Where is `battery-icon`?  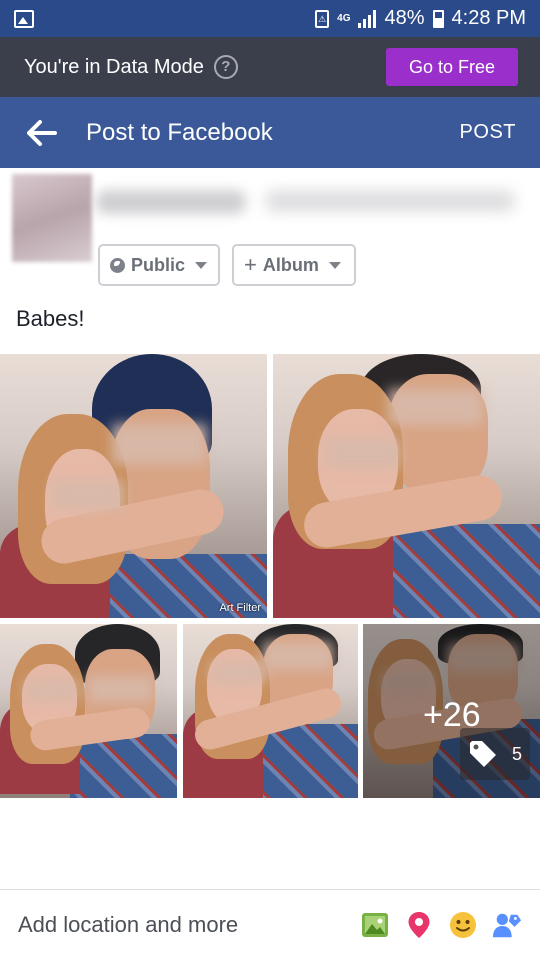
battery-icon is located at coordinates (438, 18).